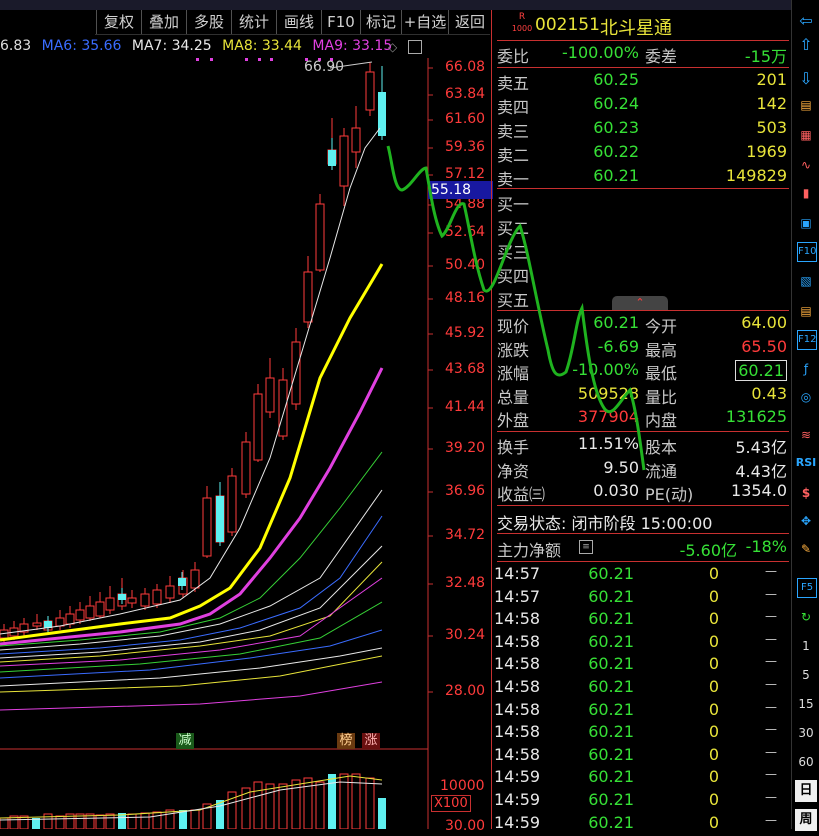  I want to click on bid-row: 买二, so click(643, 226).